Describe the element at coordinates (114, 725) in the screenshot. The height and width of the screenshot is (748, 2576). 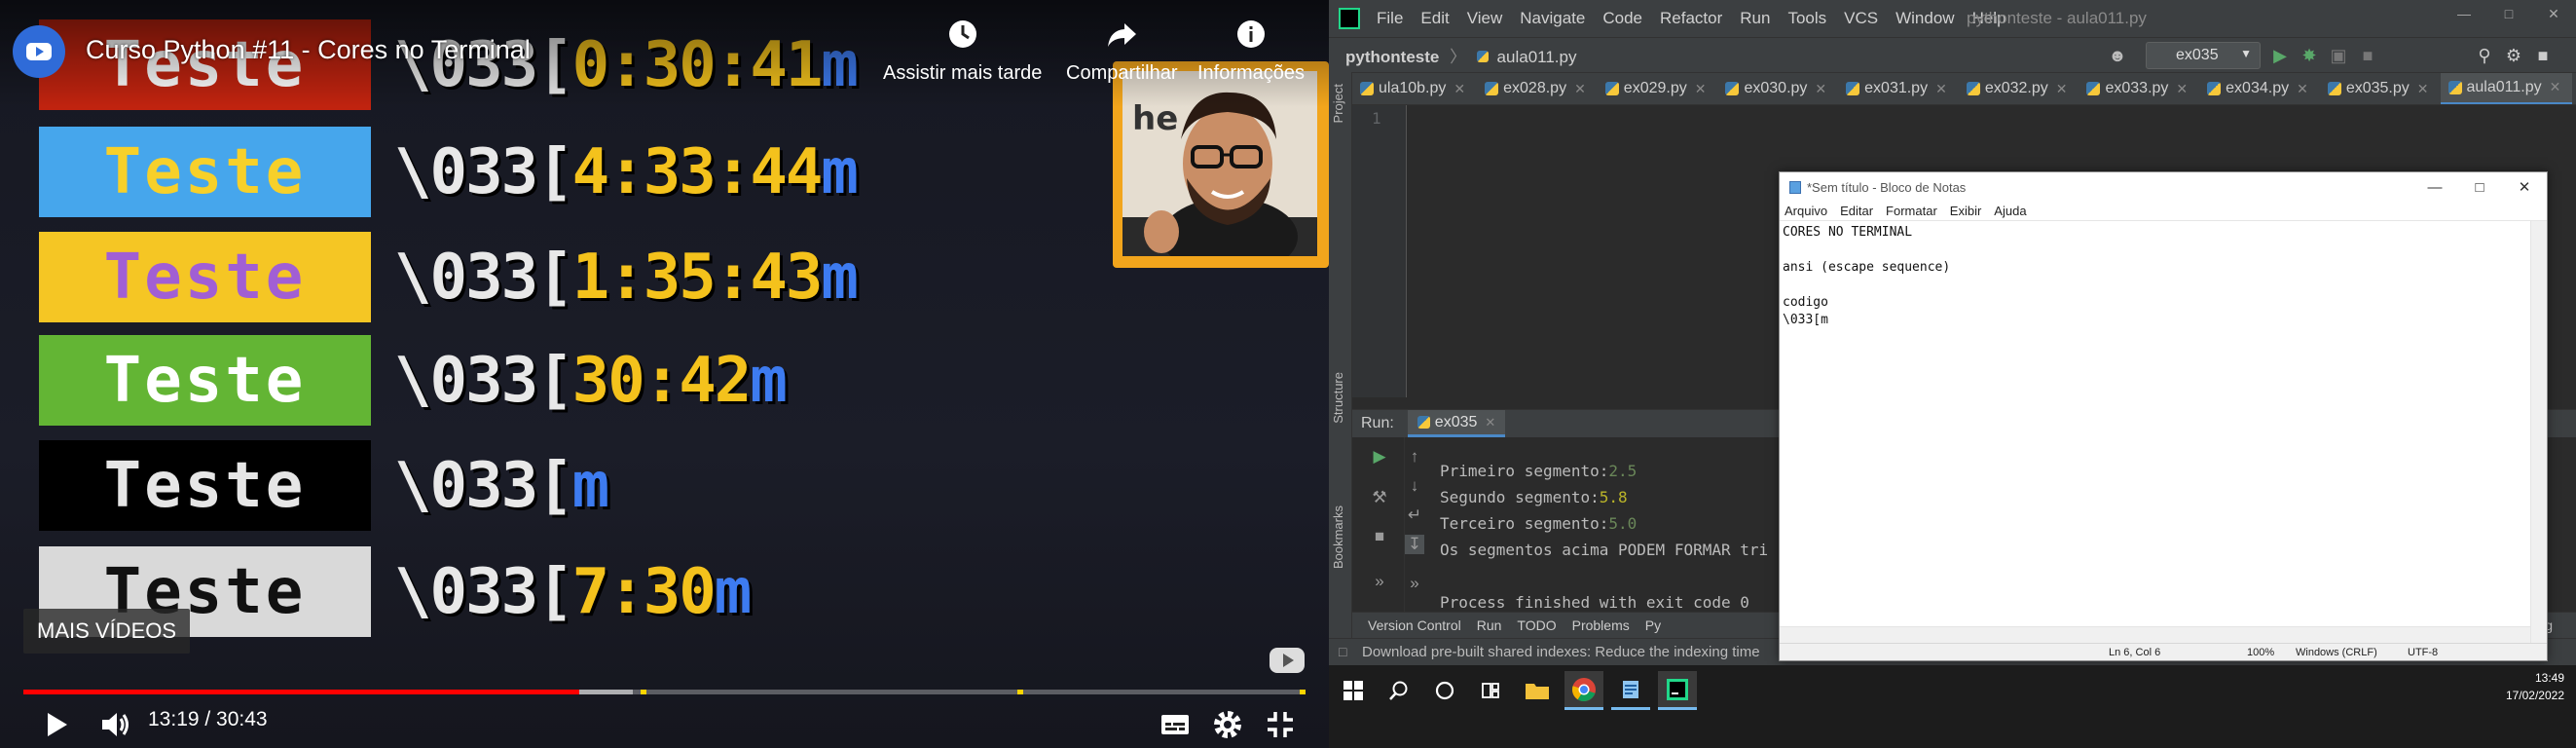
I see `volume-button` at that location.